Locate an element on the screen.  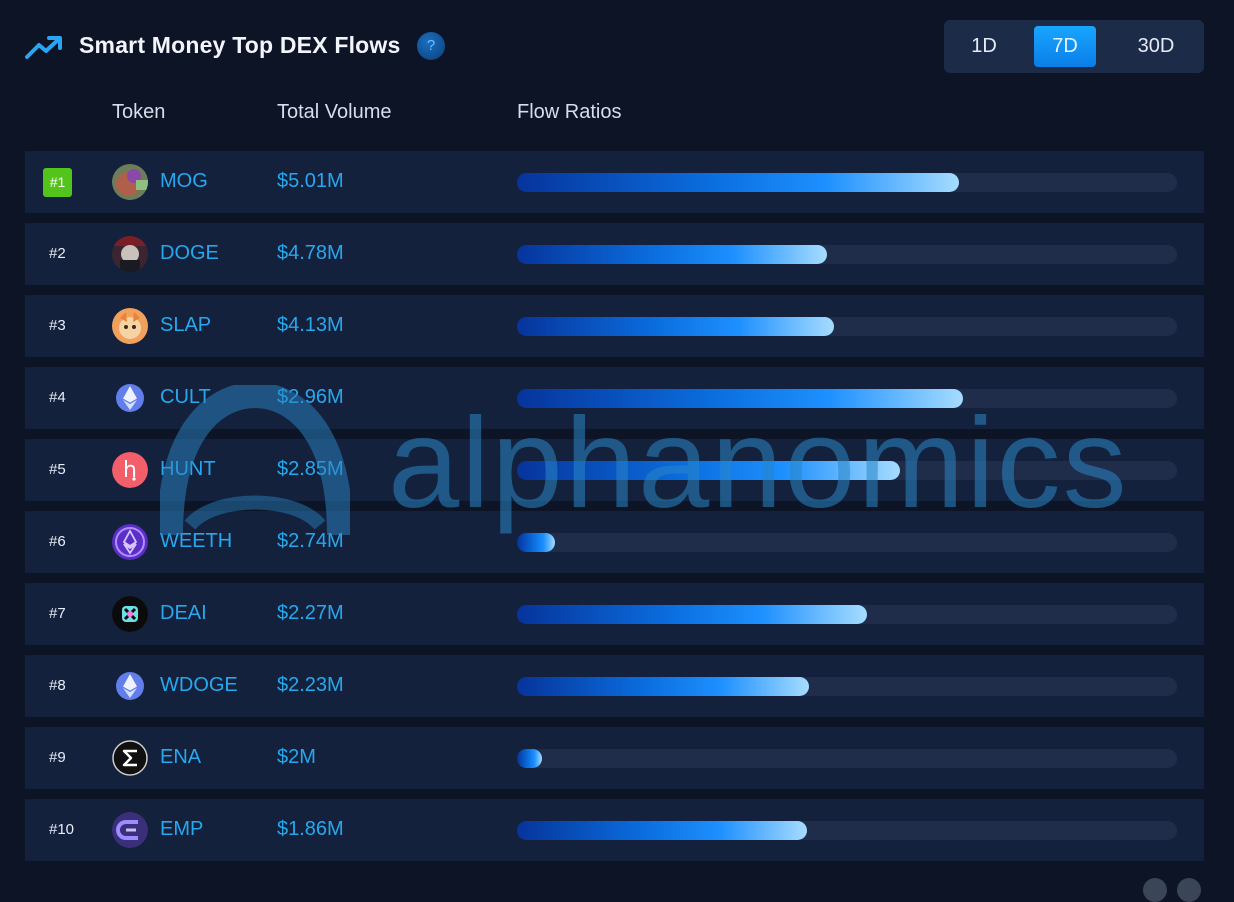
help-icon: ? is located at coordinates (431, 46).